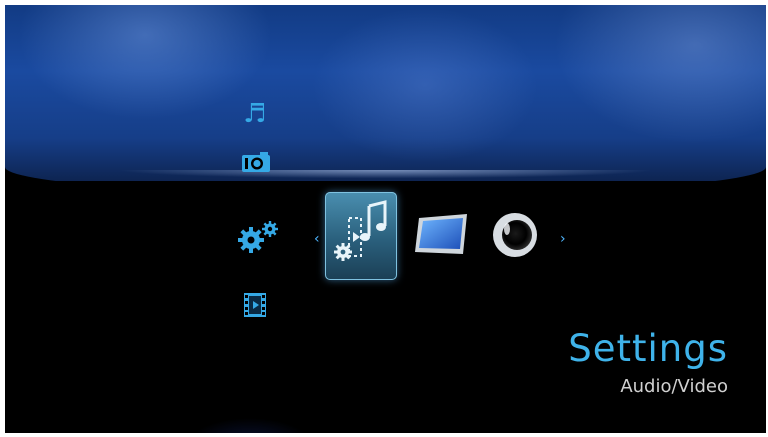 This screenshot has width=768, height=437. I want to click on display-settings-tile, so click(441, 235).